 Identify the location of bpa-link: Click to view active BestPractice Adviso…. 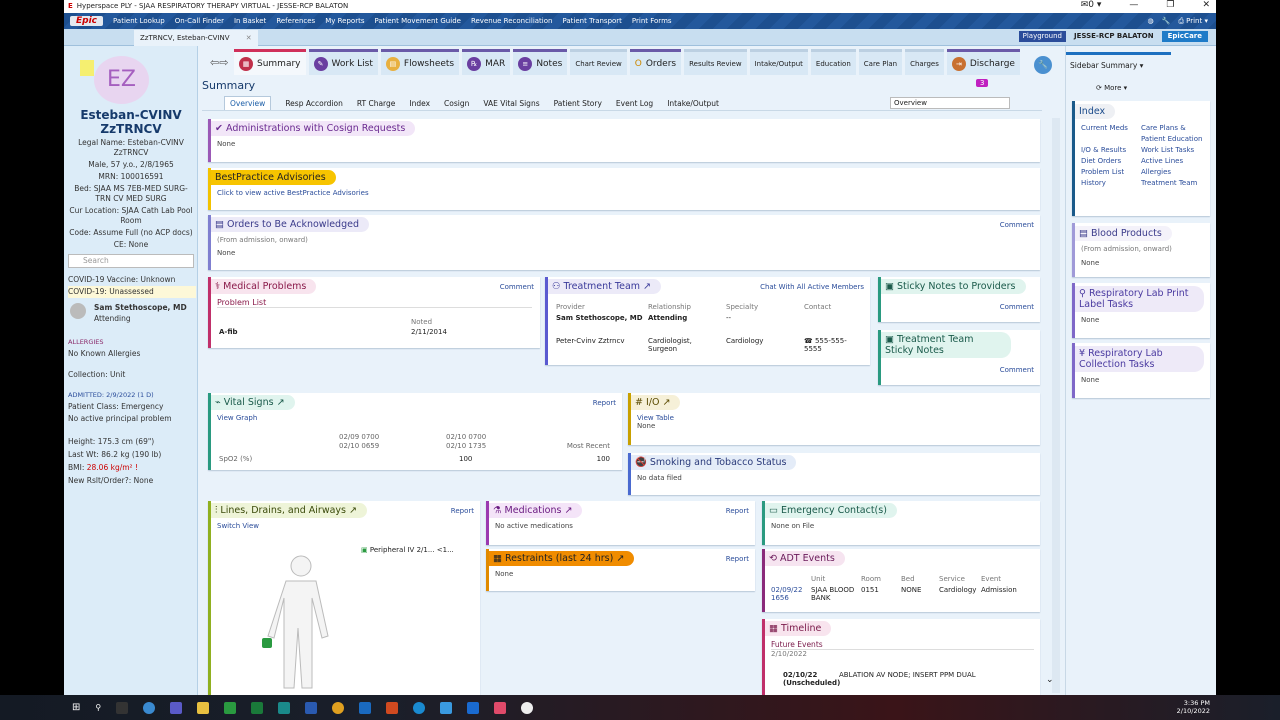
(625, 193).